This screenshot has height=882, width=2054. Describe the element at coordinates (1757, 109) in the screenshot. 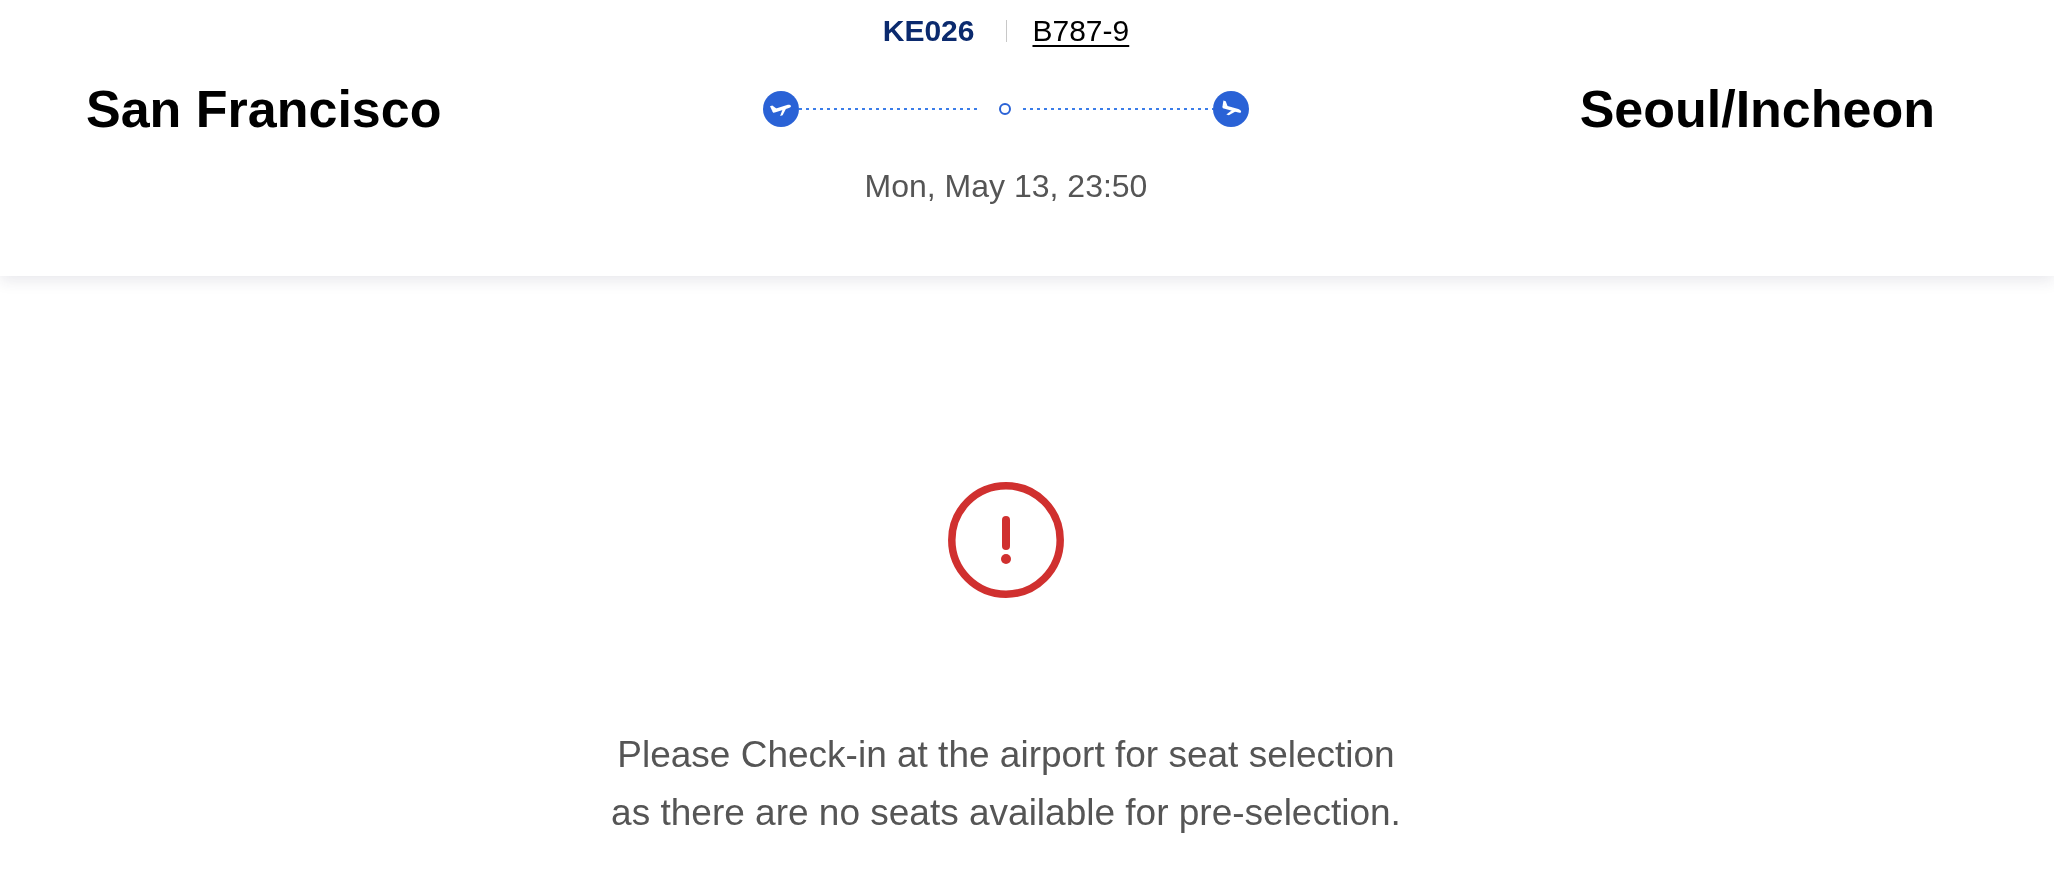

I see `destination-city: Seoul/Incheon` at that location.